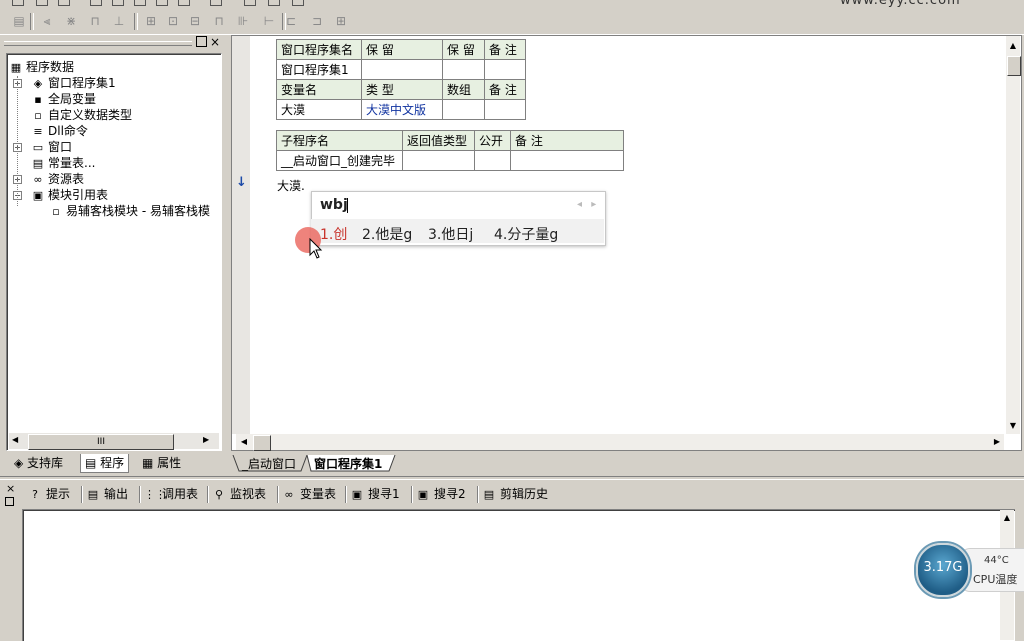 This screenshot has height=641, width=1024. I want to click on tree-item: ▦ 程序数据, so click(41, 67).